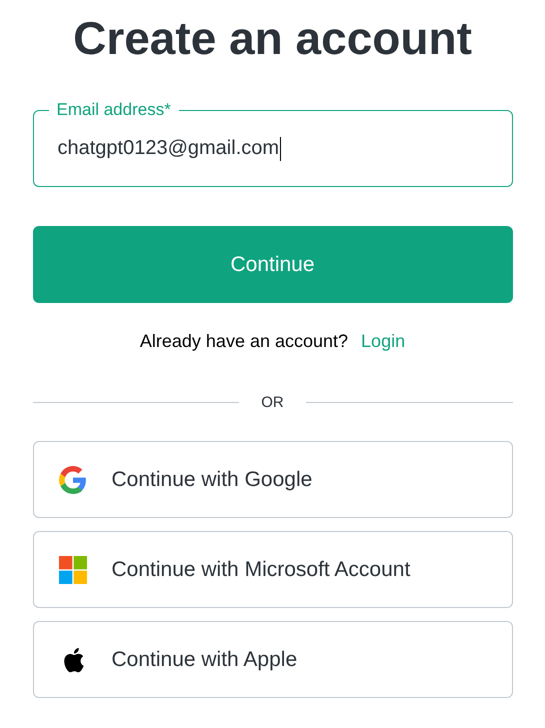 The width and height of the screenshot is (545, 728). Describe the element at coordinates (272, 479) in the screenshot. I see `social-login-button: Continue with Google` at that location.